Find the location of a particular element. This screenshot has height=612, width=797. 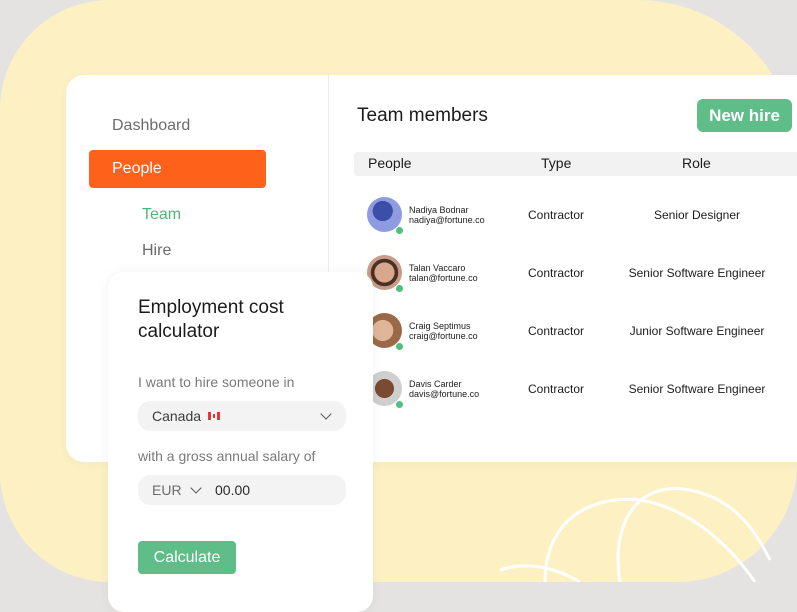

person-email: davis@fortune.co is located at coordinates (444, 394).